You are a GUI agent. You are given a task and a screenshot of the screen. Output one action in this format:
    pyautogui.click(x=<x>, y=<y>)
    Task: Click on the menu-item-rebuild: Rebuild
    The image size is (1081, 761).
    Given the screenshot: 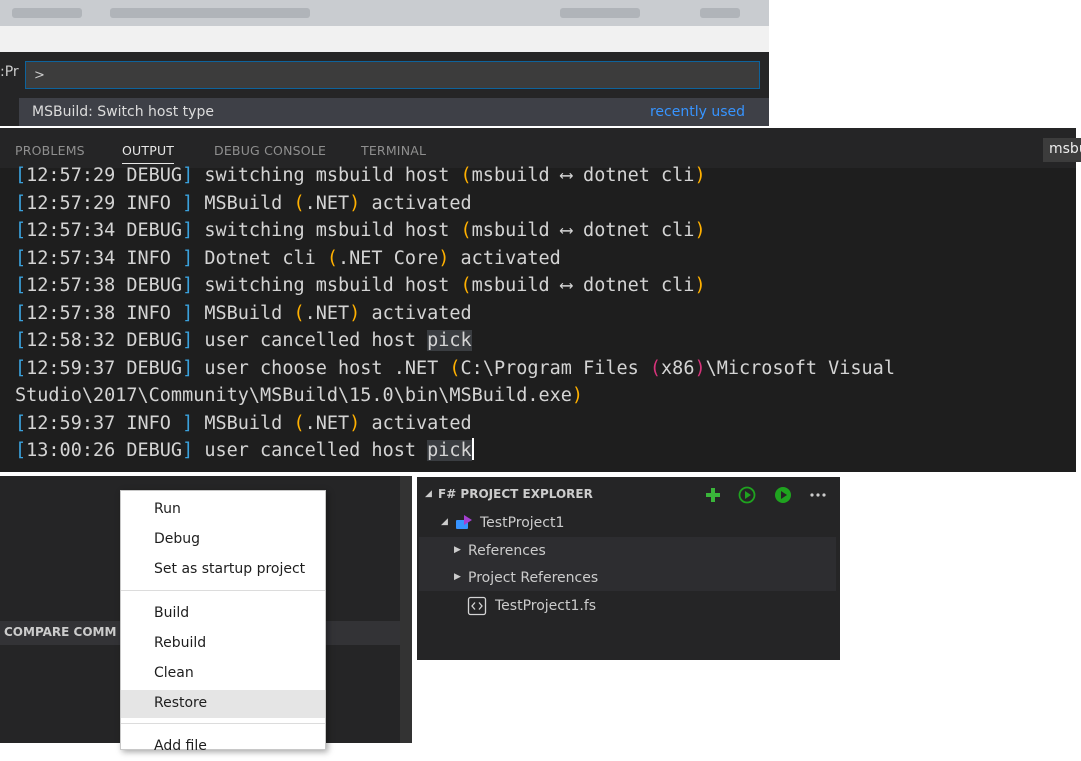 What is the action you would take?
    pyautogui.click(x=223, y=644)
    